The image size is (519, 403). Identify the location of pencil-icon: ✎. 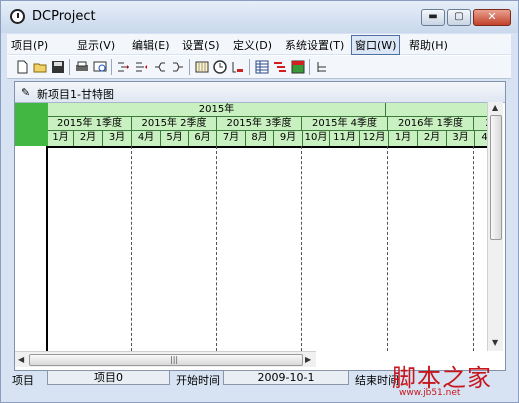
(26, 92).